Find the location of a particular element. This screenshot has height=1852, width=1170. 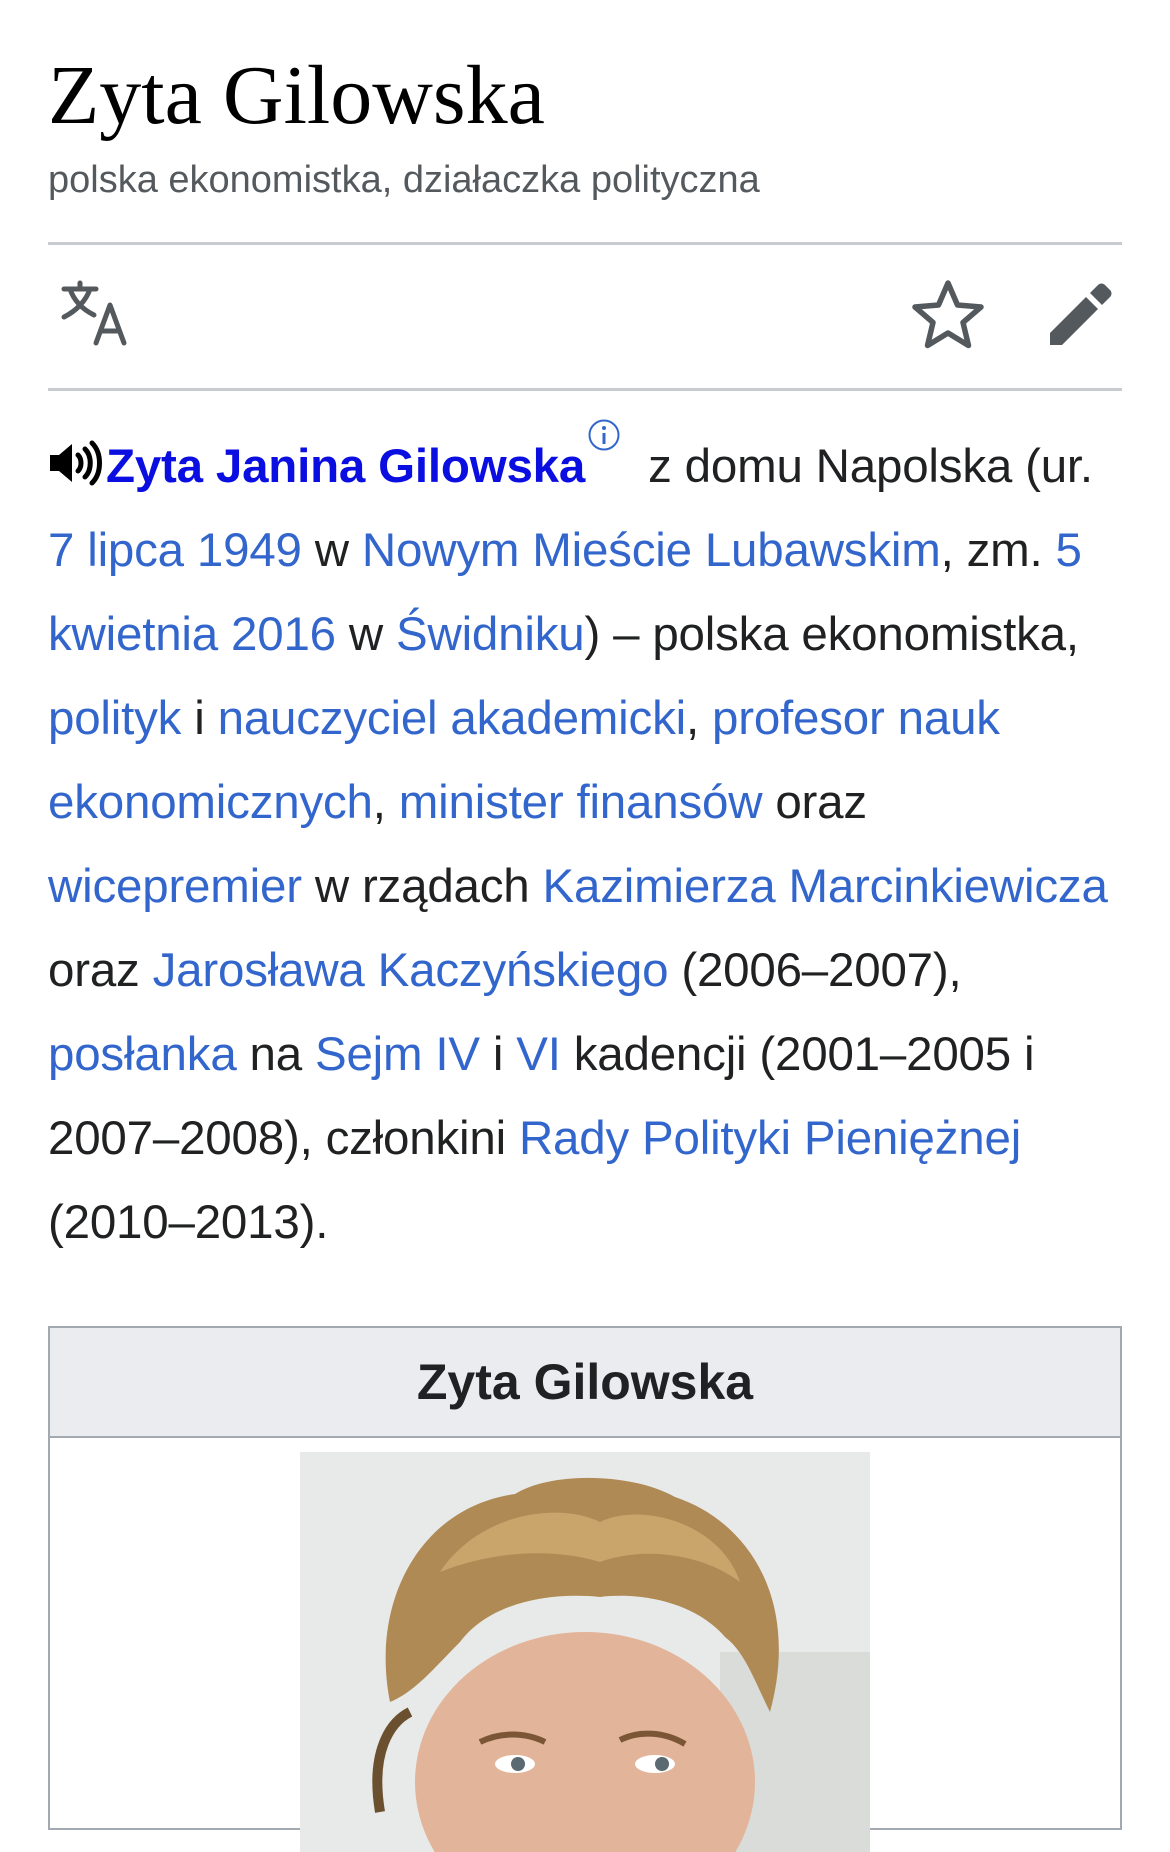

birth-place-link: Nowym Mieście Lubawskim is located at coordinates (651, 550).